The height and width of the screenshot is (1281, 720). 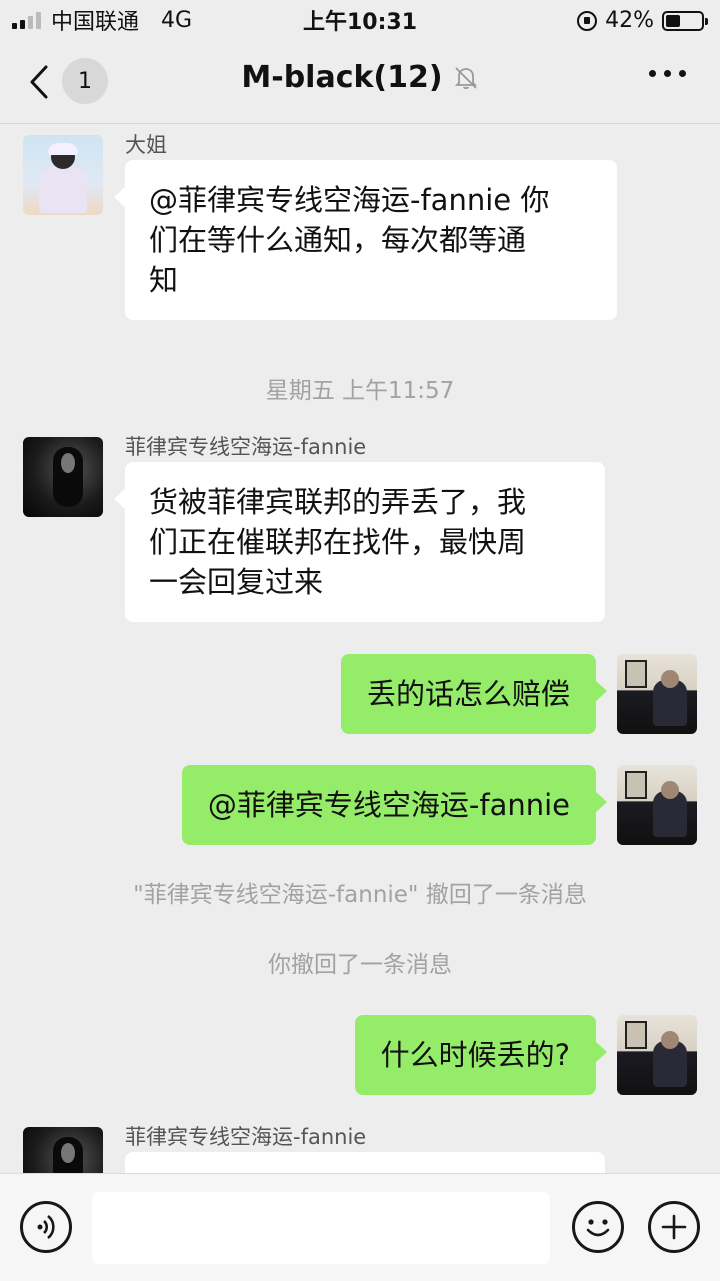 I want to click on message-text: @菲律宾专线空海运-fannie, so click(x=388, y=805).